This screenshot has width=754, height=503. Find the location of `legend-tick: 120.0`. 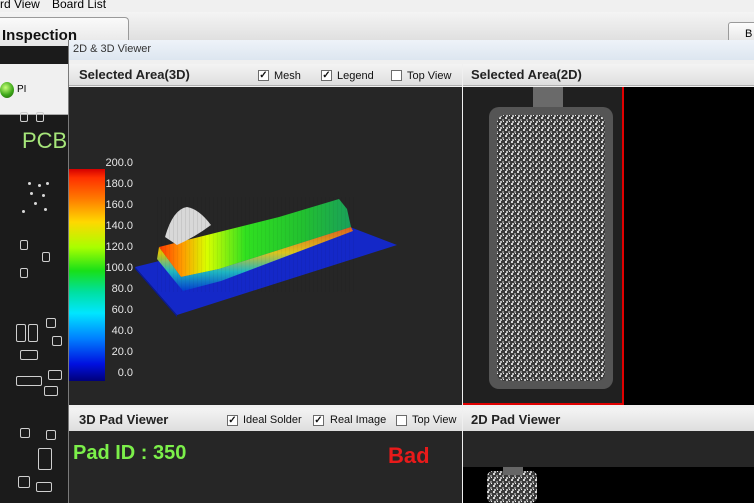

legend-tick: 120.0 is located at coordinates (119, 247).